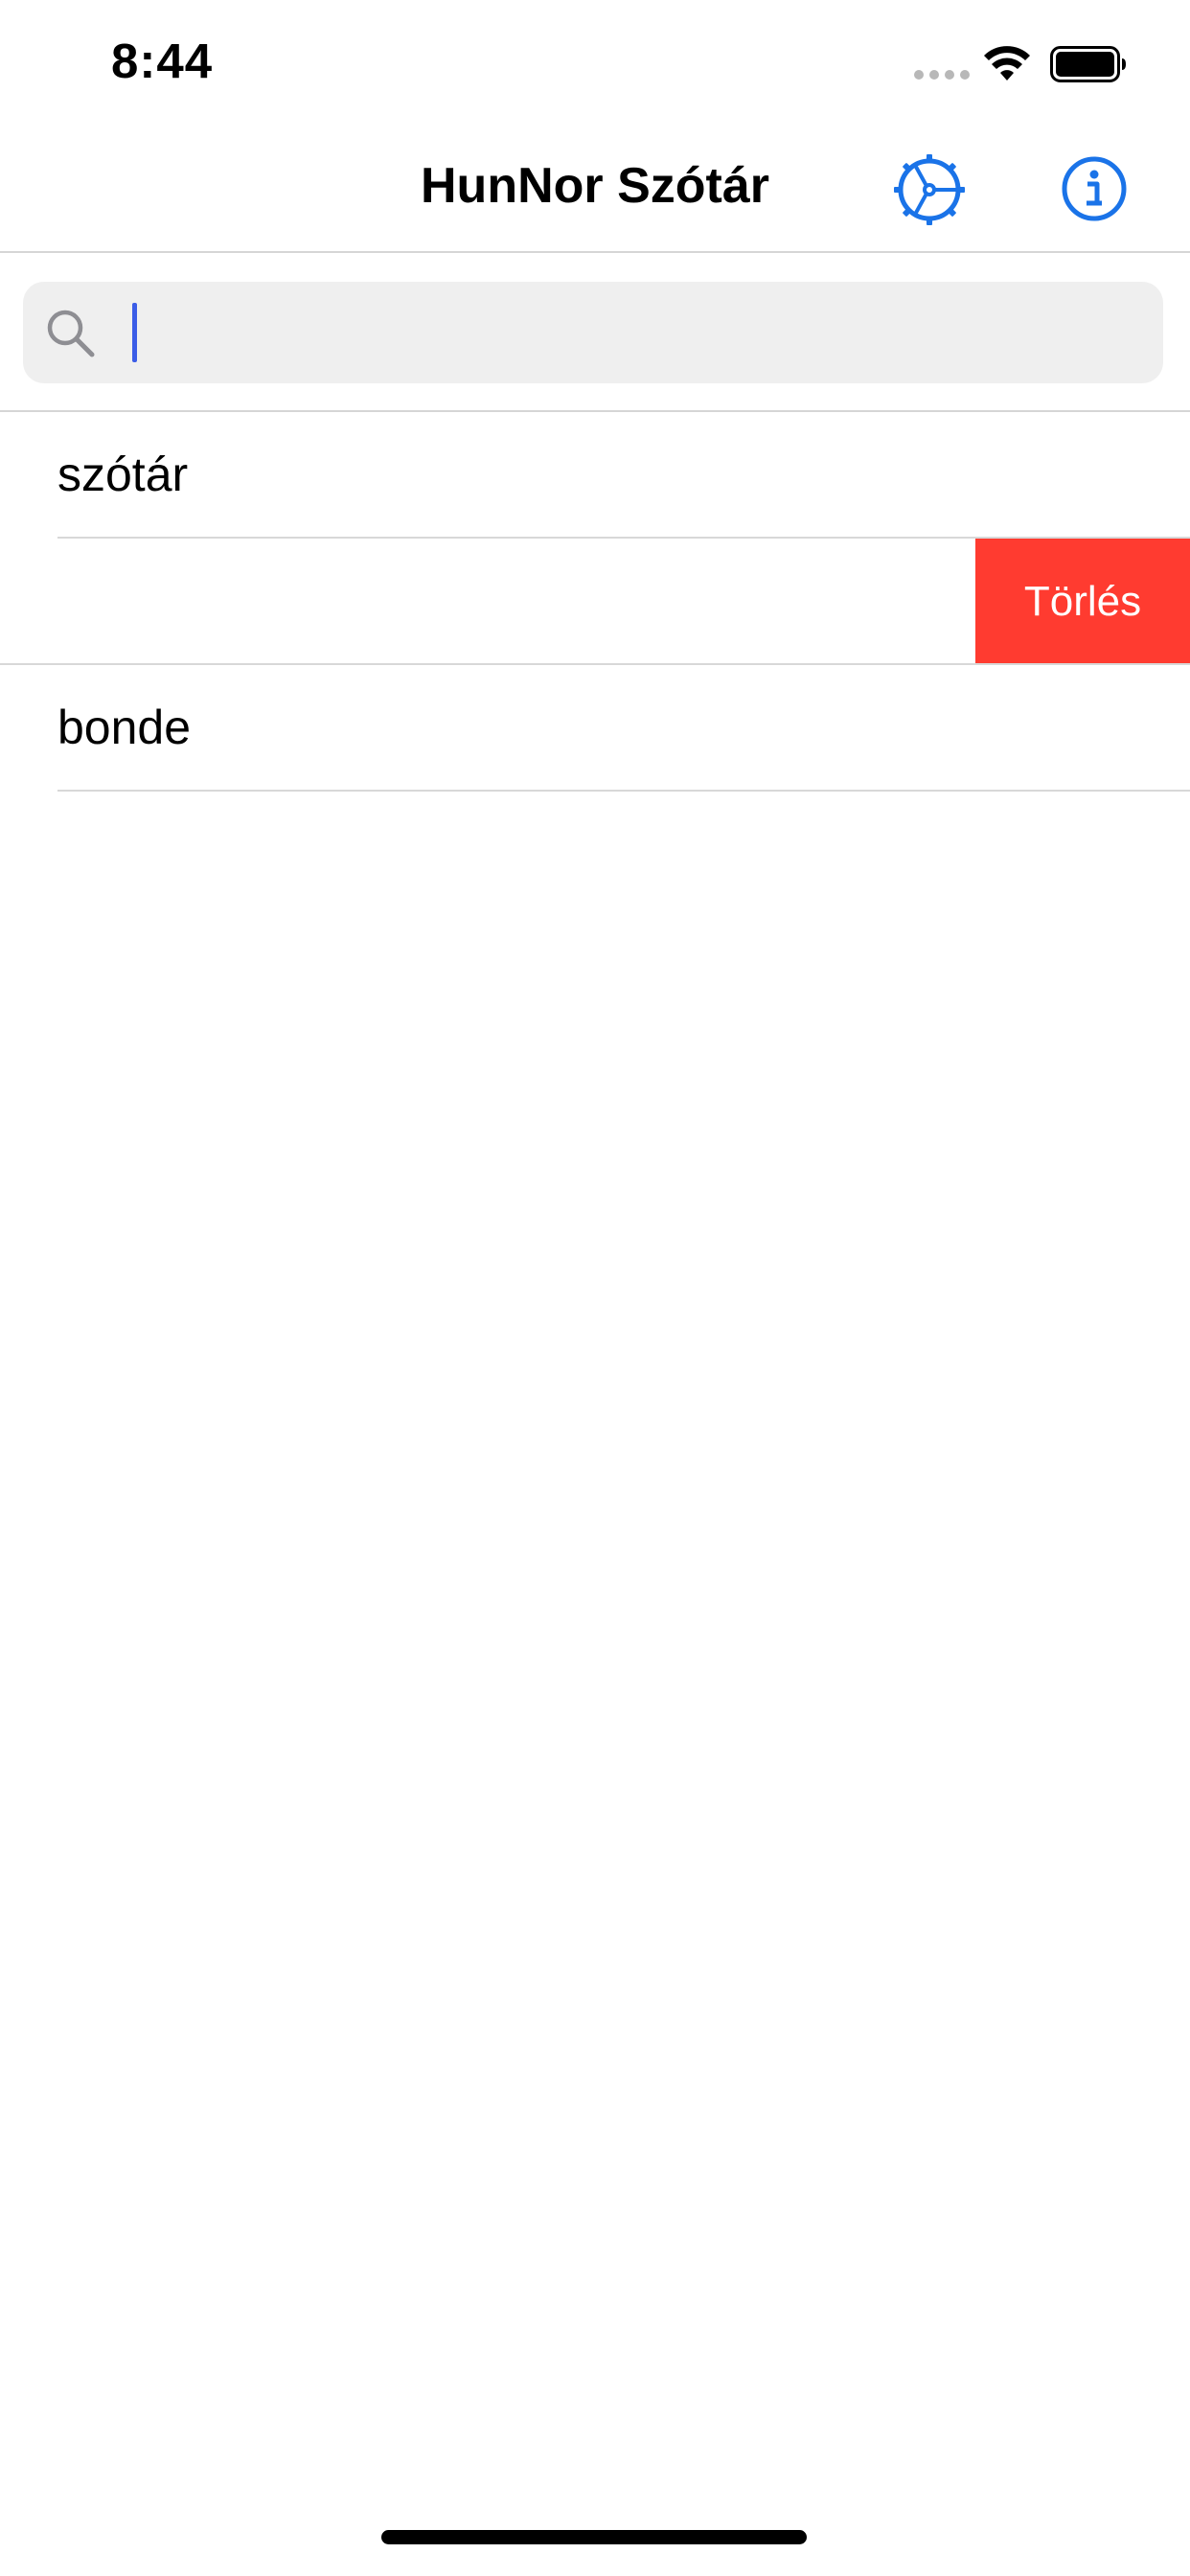 This screenshot has width=1190, height=2576. I want to click on status-time: 8:44, so click(163, 61).